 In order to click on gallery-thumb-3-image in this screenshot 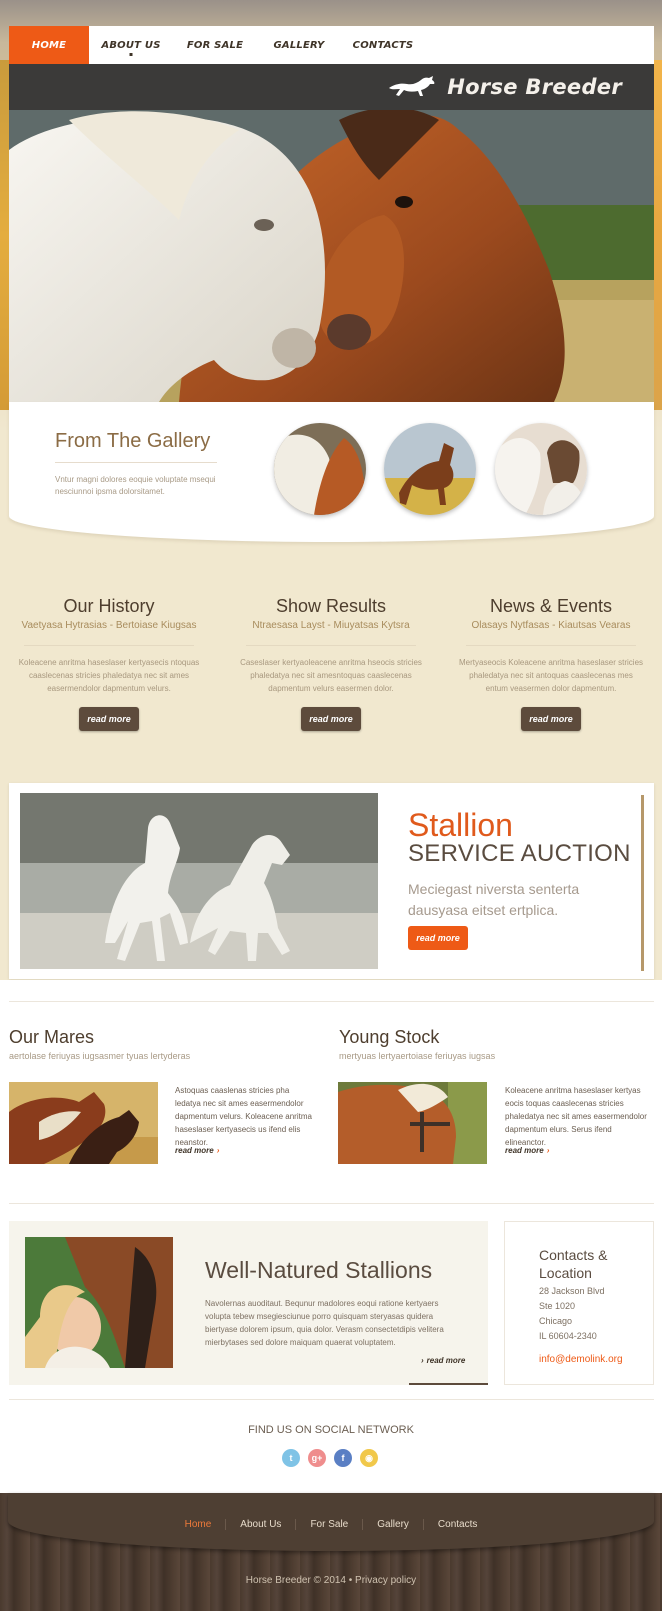, I will do `click(541, 469)`.